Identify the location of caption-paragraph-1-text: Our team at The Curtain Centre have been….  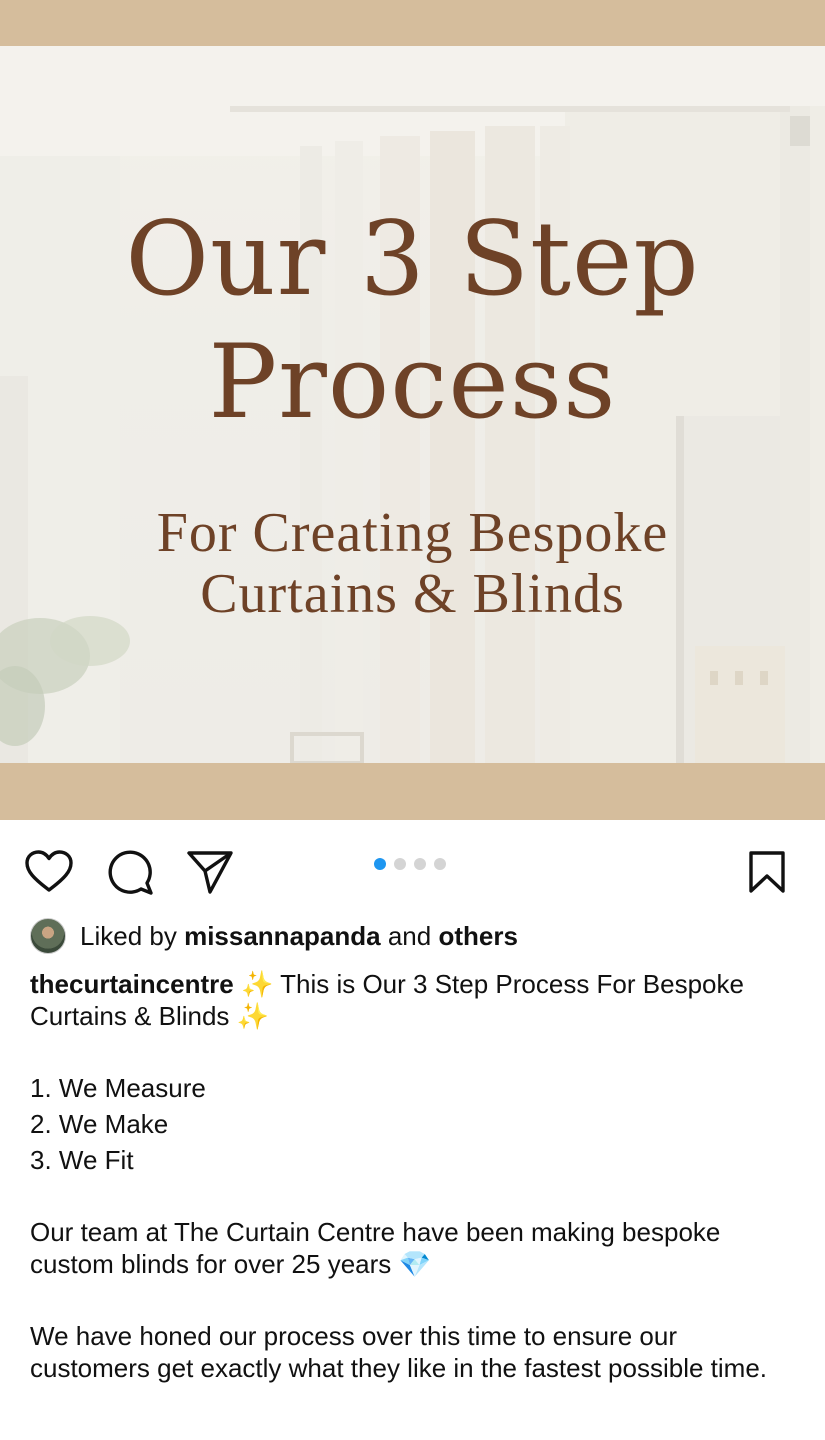
(375, 1248).